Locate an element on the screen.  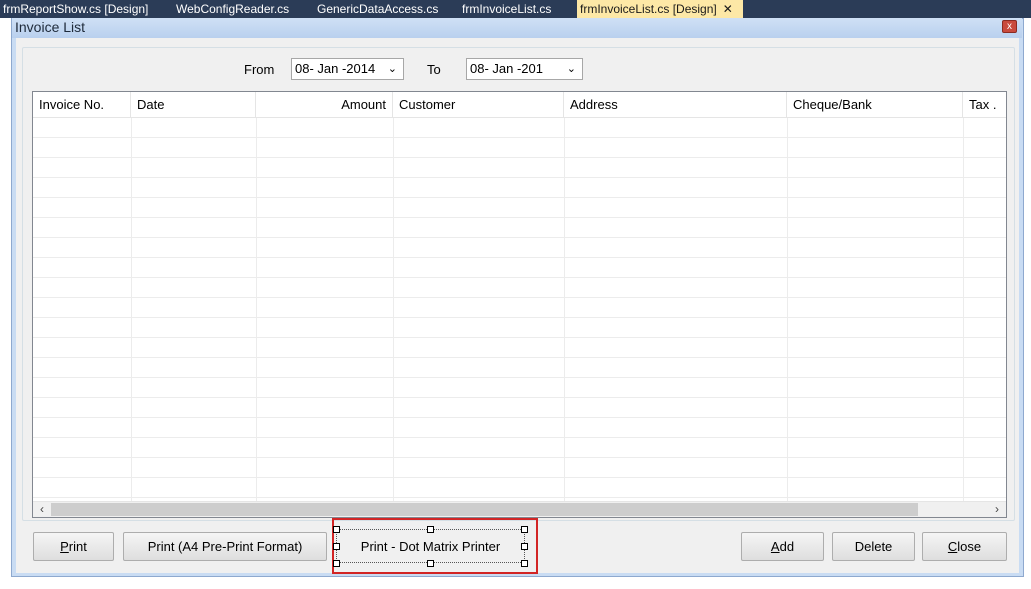
tab-label: frmInvoiceList.cs [Design] is located at coordinates (648, 9).